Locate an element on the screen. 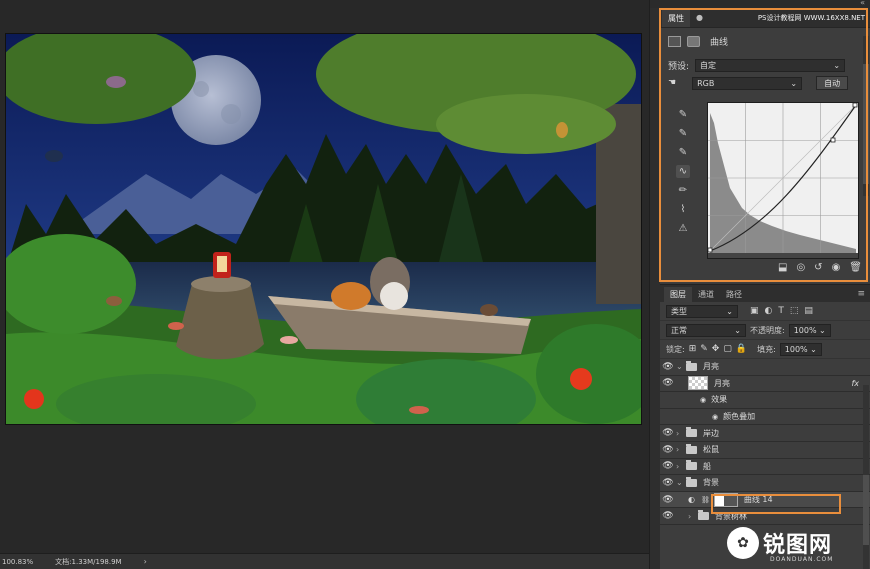 The height and width of the screenshot is (569, 870). type-filter-icon: T is located at coordinates (781, 311).